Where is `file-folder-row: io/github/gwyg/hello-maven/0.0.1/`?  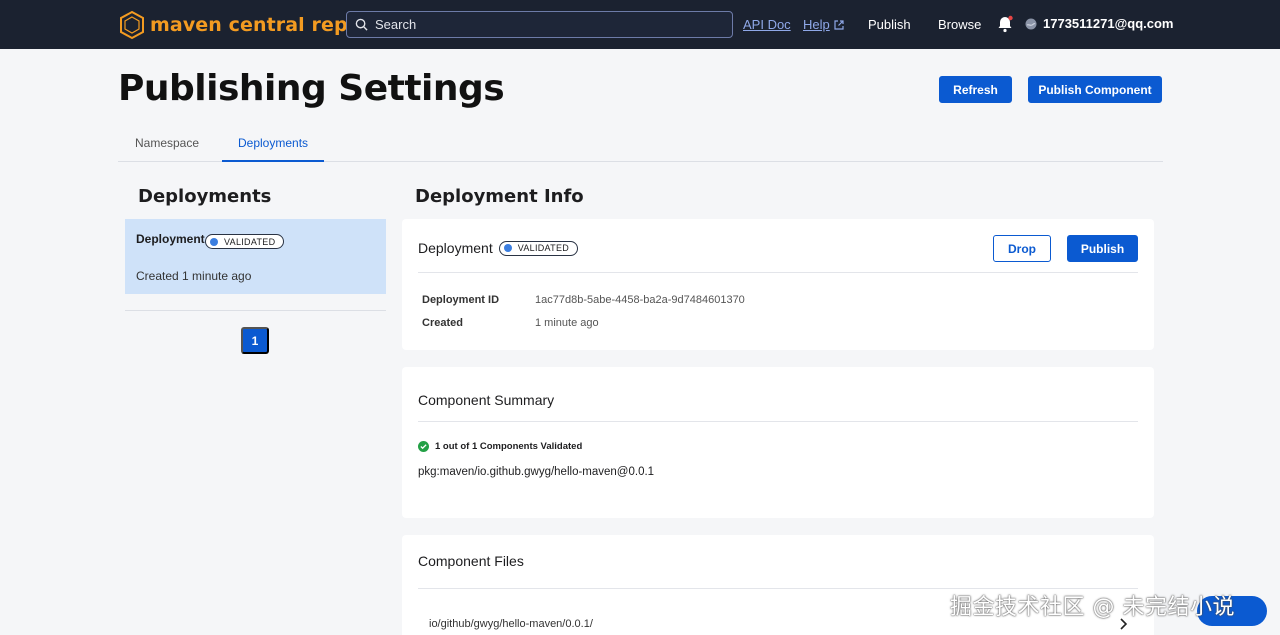 file-folder-row: io/github/gwyg/hello-maven/0.0.1/ is located at coordinates (511, 624).